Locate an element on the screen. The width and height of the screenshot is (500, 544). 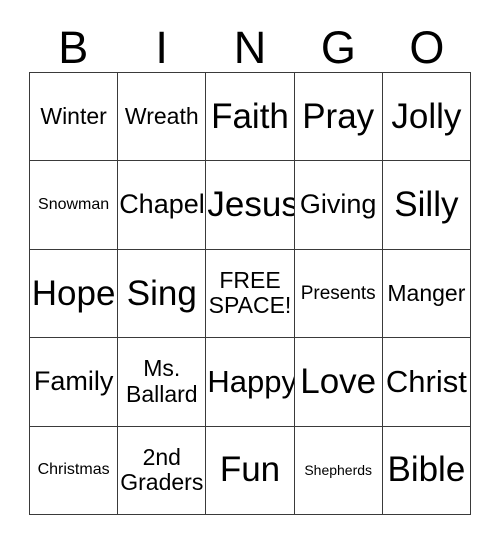
bingo-cell-r1-c5: Jolly is located at coordinates (426, 117).